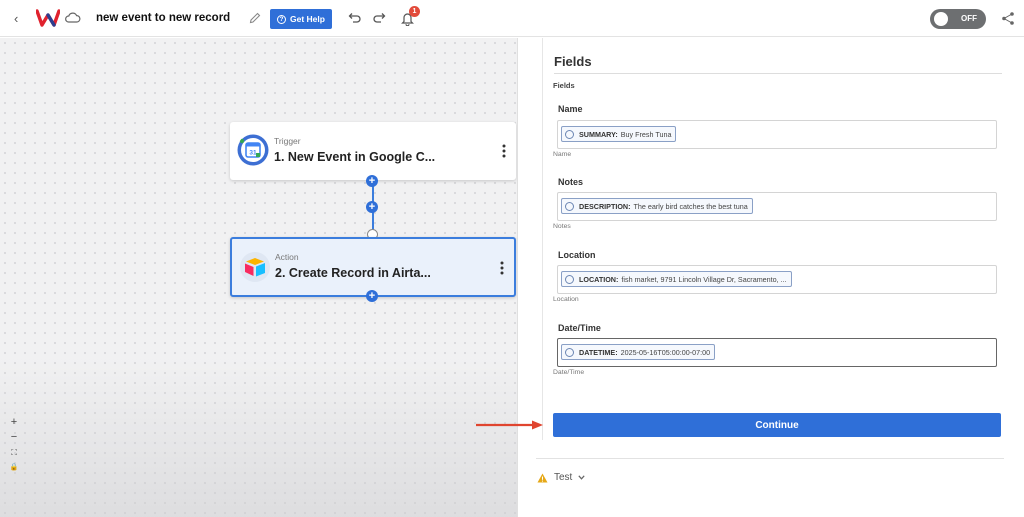  I want to click on zoom-out-icon: −, so click(14, 437).